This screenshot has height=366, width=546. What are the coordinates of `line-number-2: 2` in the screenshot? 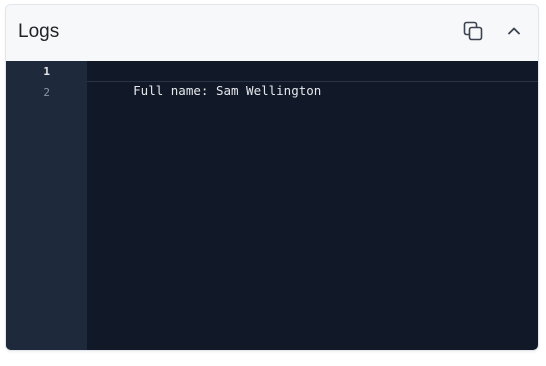 It's located at (46, 92).